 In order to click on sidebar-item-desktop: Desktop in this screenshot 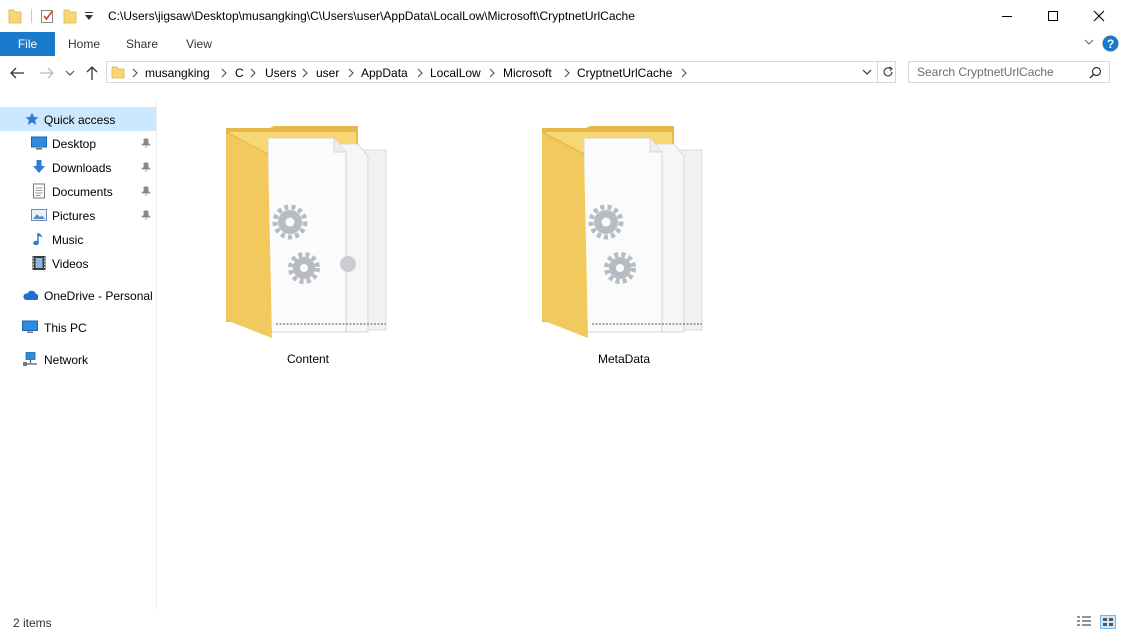, I will do `click(78, 143)`.